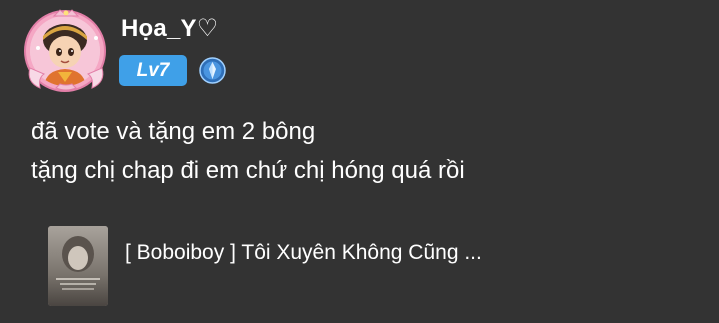  I want to click on avatar-image, so click(65, 51).